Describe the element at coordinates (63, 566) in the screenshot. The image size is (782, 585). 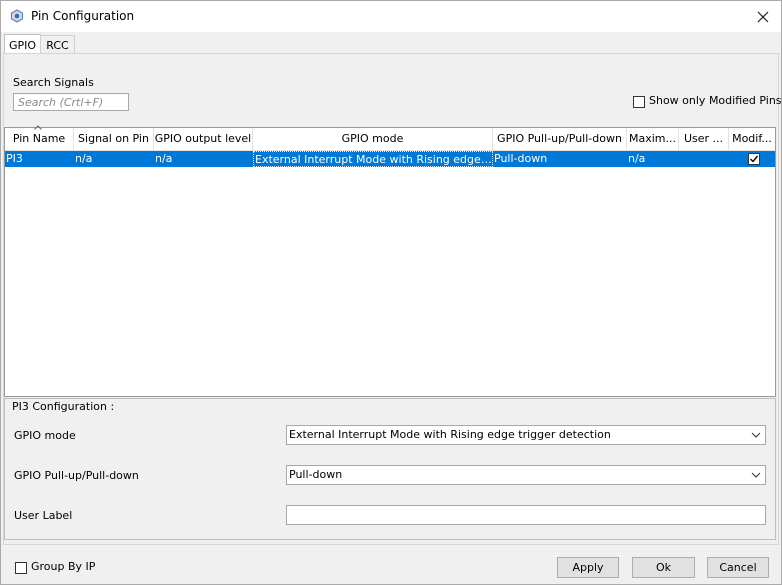
I see `group-by-ip-label: Group By IP` at that location.